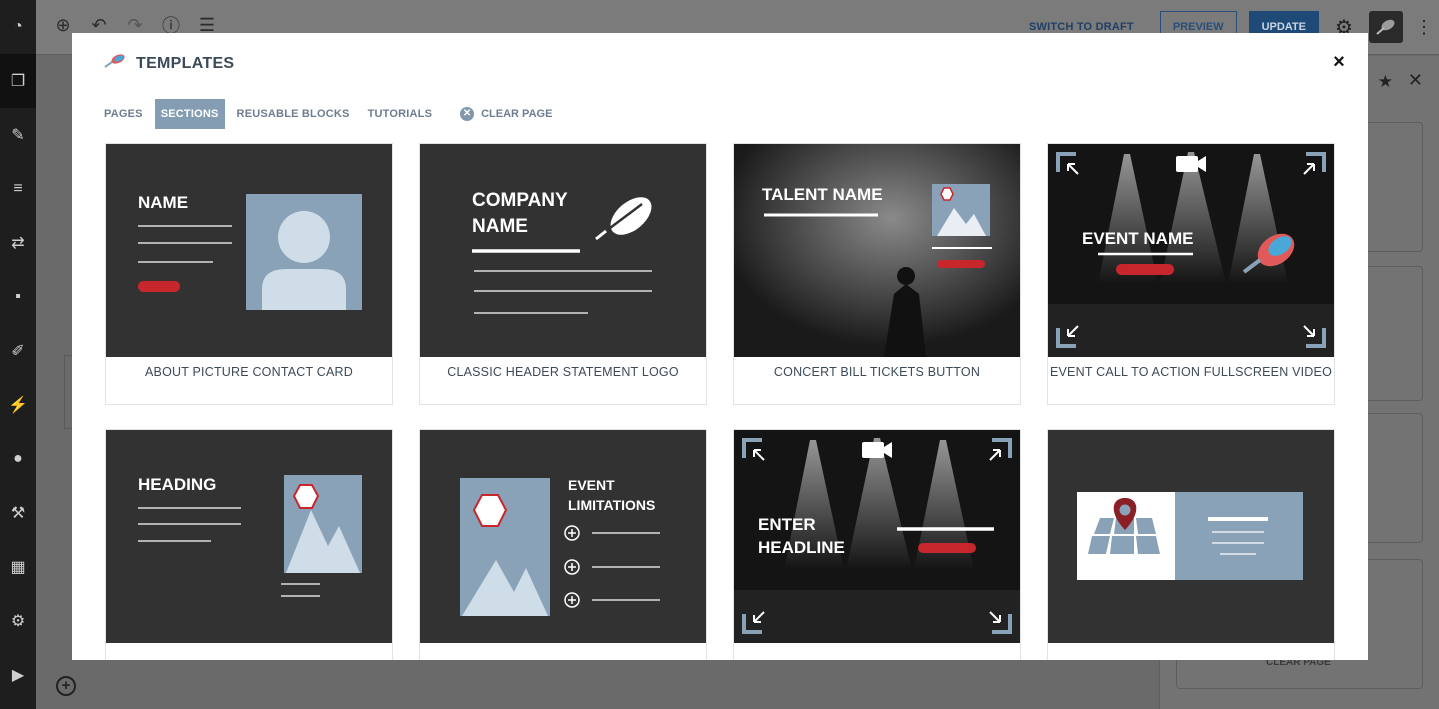 The height and width of the screenshot is (709, 1439). I want to click on template-thumbnail: NAME, so click(249, 250).